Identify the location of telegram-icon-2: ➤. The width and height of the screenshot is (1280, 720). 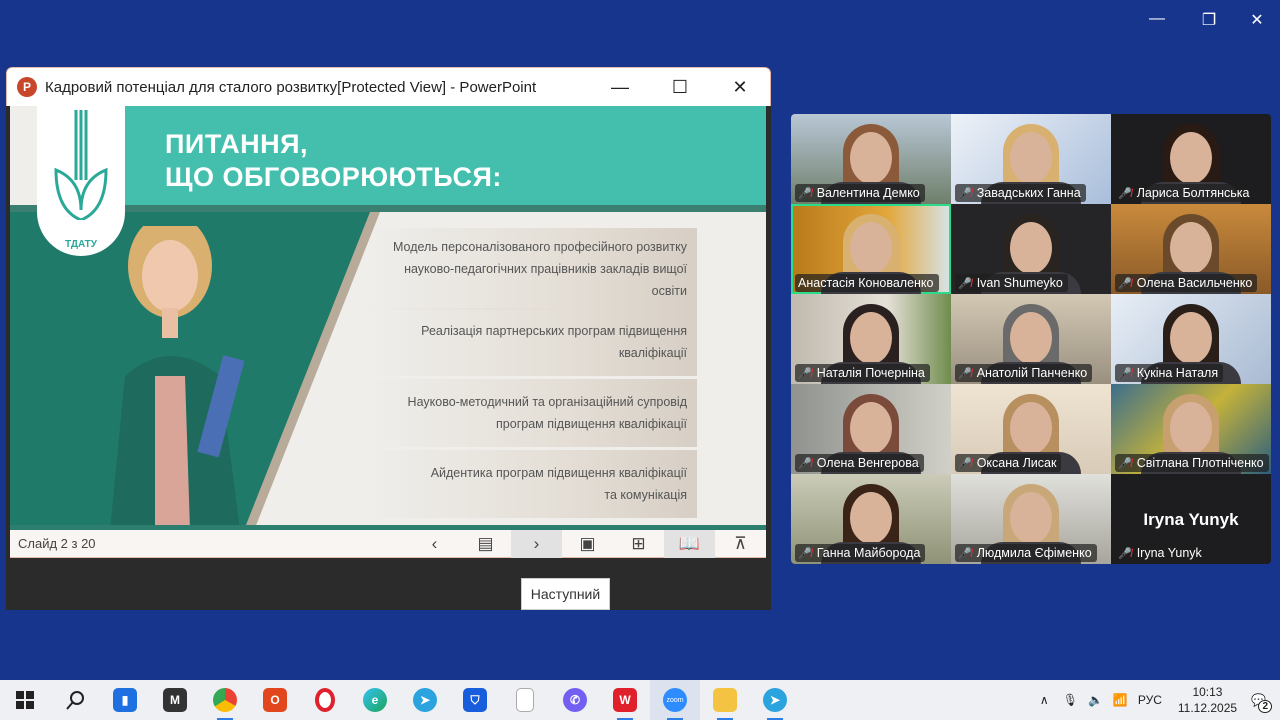
(775, 700).